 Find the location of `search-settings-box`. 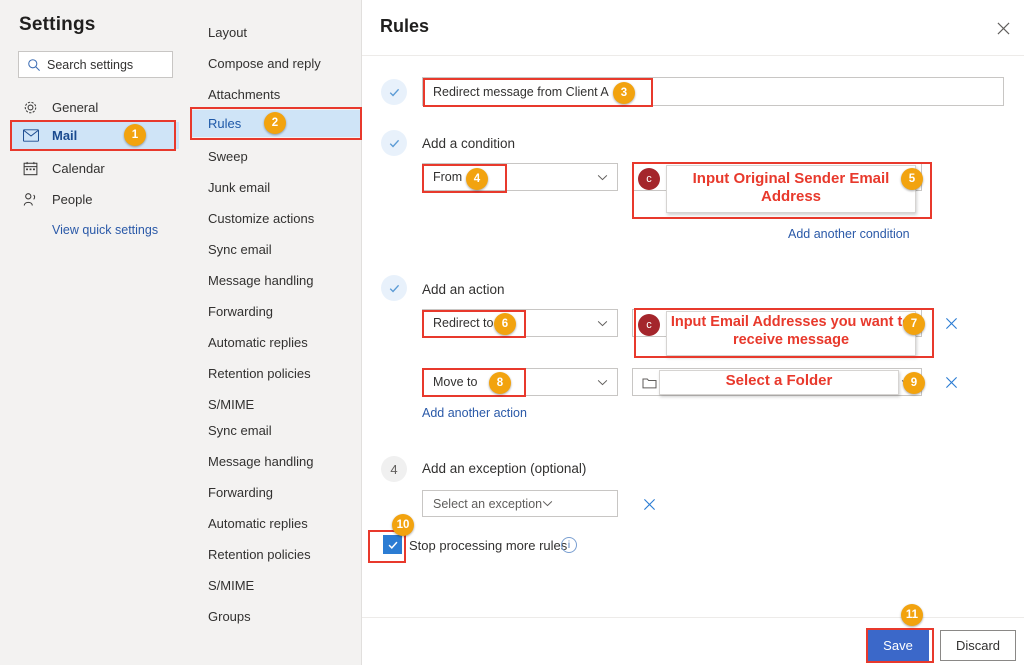

search-settings-box is located at coordinates (95, 64).